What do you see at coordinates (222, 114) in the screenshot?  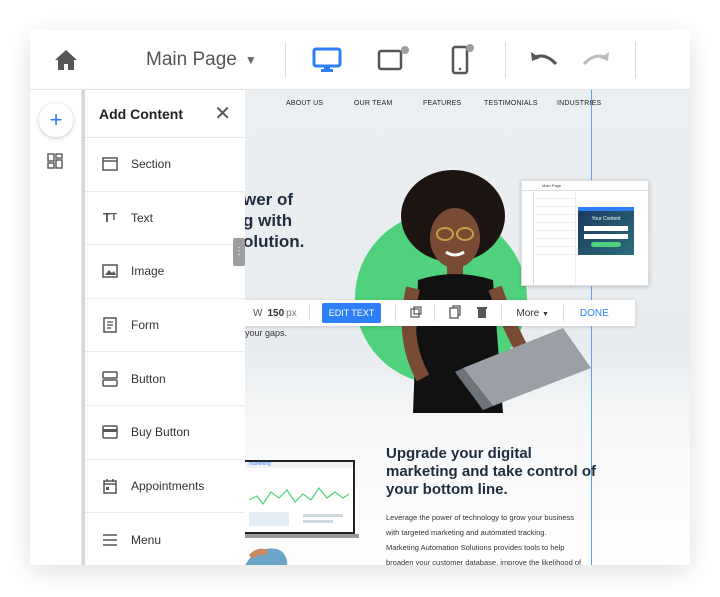 I see `close-icon: ✕` at bounding box center [222, 114].